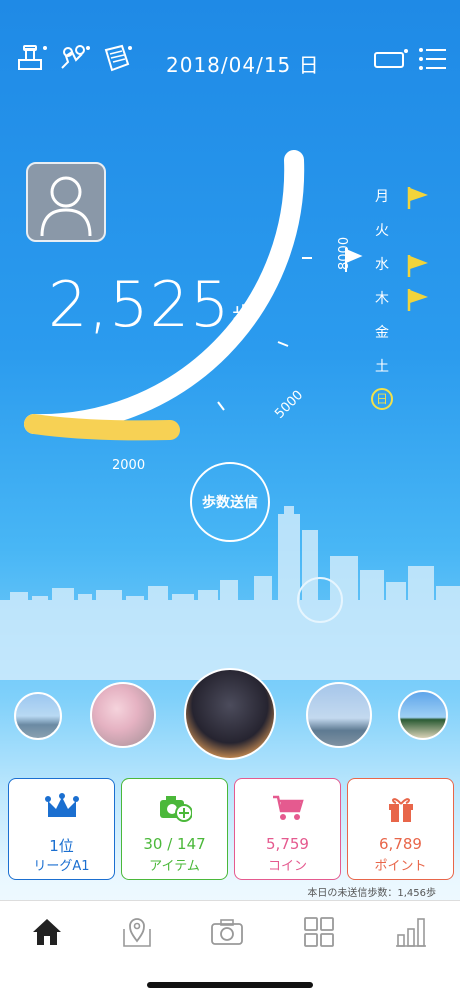 This screenshot has height=996, width=460. I want to click on send-steps-button: 歩数送信, so click(230, 502).